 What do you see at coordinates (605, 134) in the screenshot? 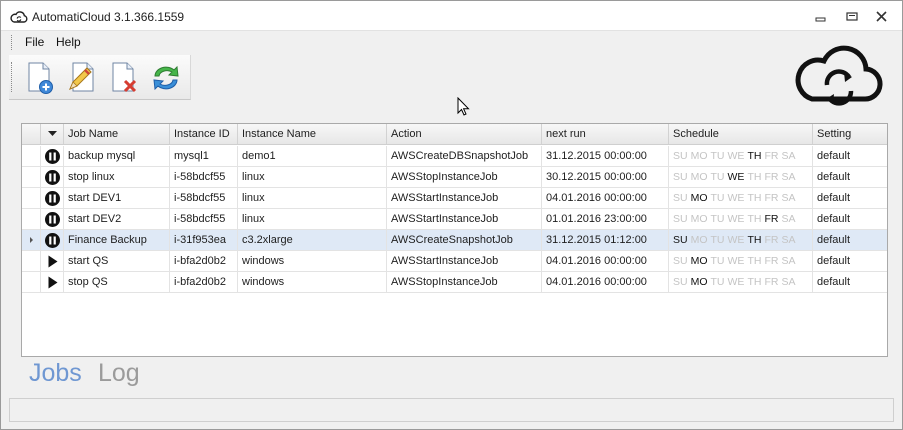
I see `header-next-run: next run` at bounding box center [605, 134].